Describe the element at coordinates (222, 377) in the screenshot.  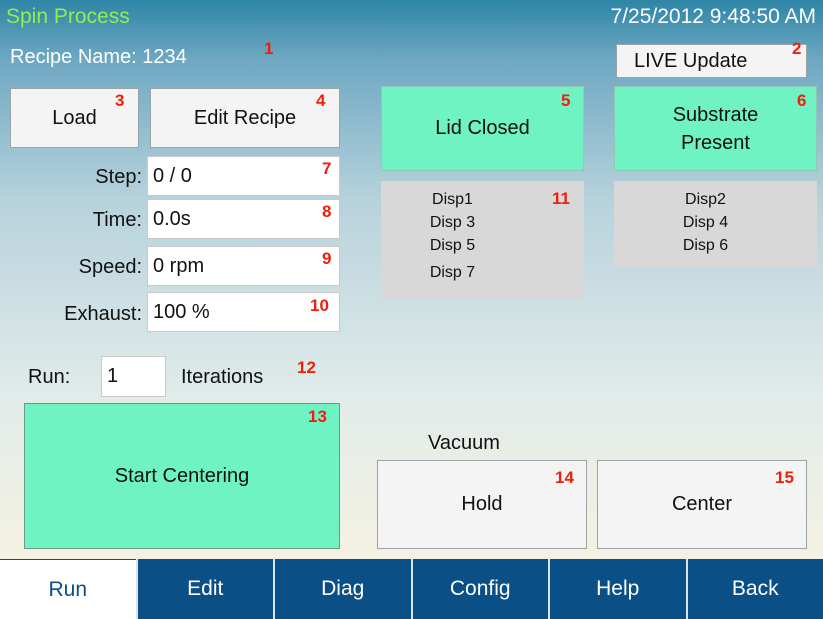
I see `iterations-label: Iterations` at that location.